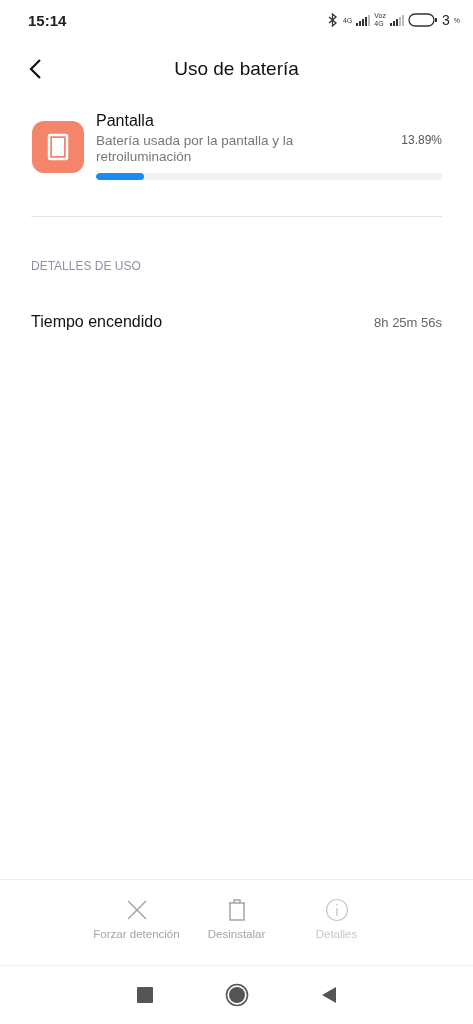  Describe the element at coordinates (332, 20) in the screenshot. I see `bluetooth-icon` at that location.